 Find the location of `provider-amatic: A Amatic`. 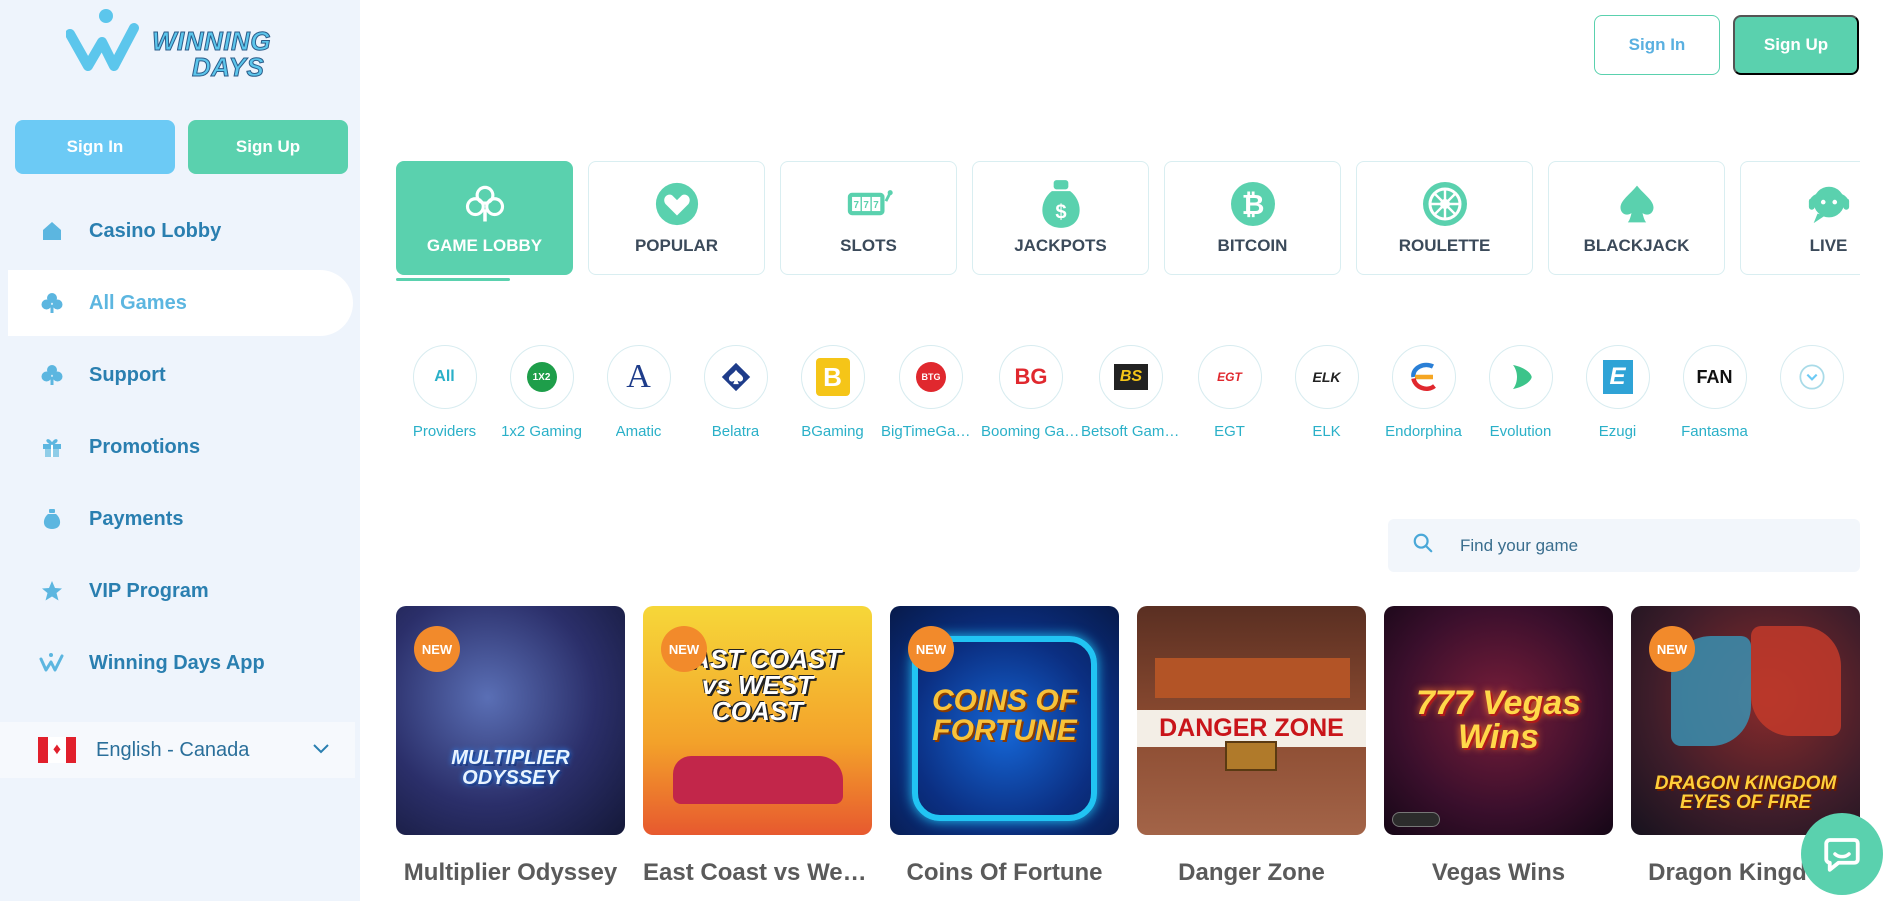

provider-amatic: A Amatic is located at coordinates (638, 395).